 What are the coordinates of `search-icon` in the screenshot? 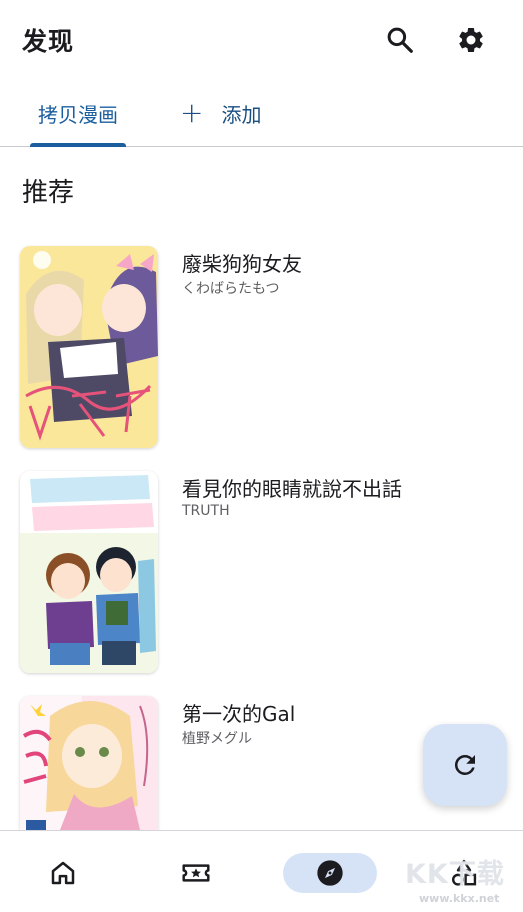 It's located at (400, 40).